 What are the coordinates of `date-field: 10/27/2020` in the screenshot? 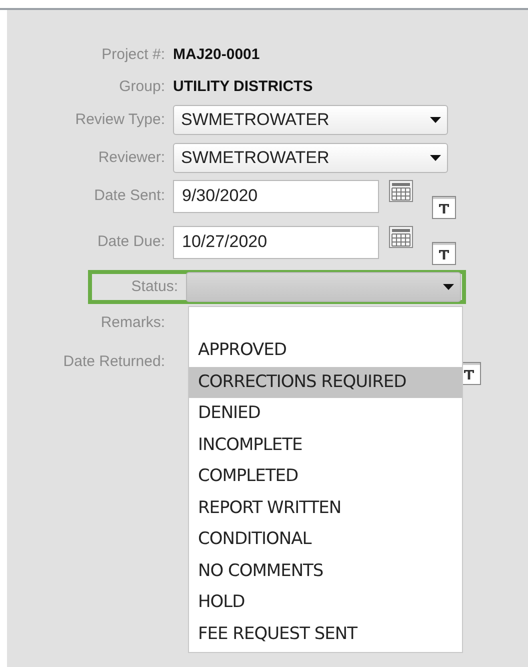 It's located at (276, 242).